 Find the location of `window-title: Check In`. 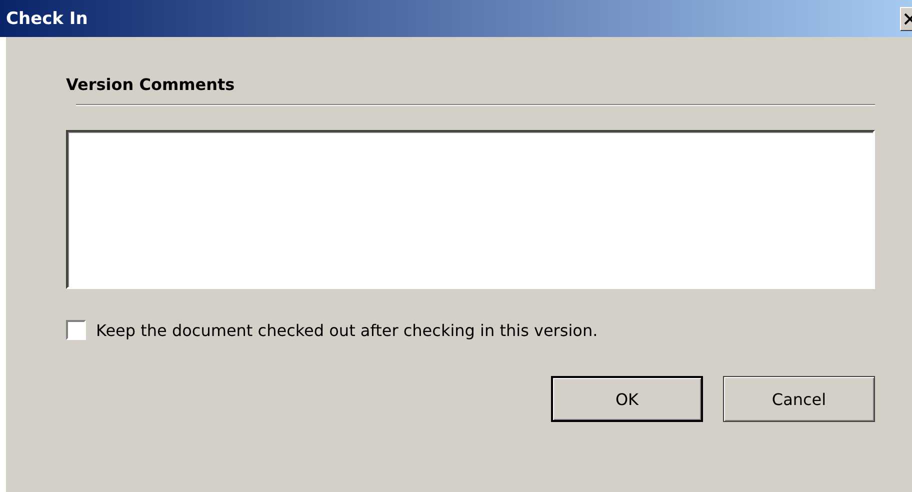

window-title: Check In is located at coordinates (46, 18).